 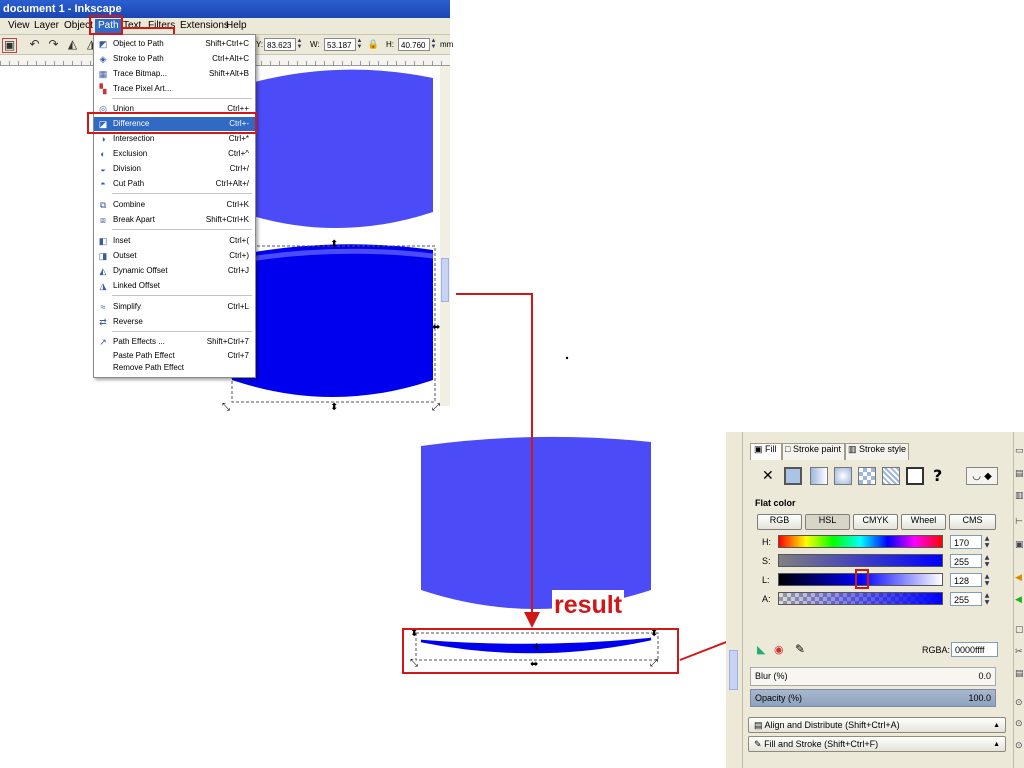 What do you see at coordinates (103, 271) in the screenshot?
I see `dynamic-offset-icon: ◭` at bounding box center [103, 271].